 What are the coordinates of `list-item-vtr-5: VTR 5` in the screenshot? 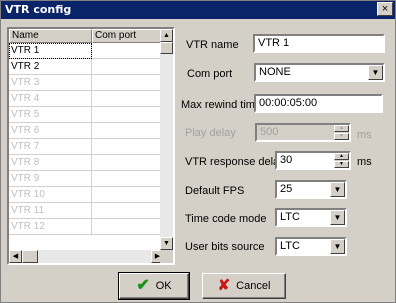 It's located at (86, 115).